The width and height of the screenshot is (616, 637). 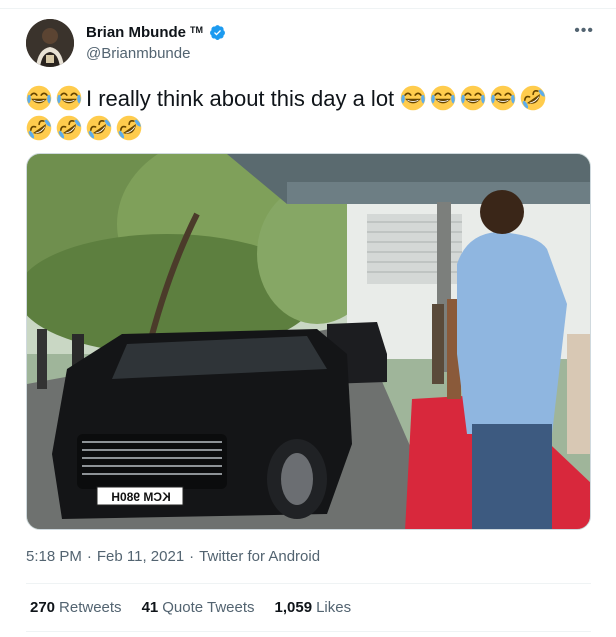 What do you see at coordinates (313, 607) in the screenshot?
I see `likes-stat: 1,059 Likes` at bounding box center [313, 607].